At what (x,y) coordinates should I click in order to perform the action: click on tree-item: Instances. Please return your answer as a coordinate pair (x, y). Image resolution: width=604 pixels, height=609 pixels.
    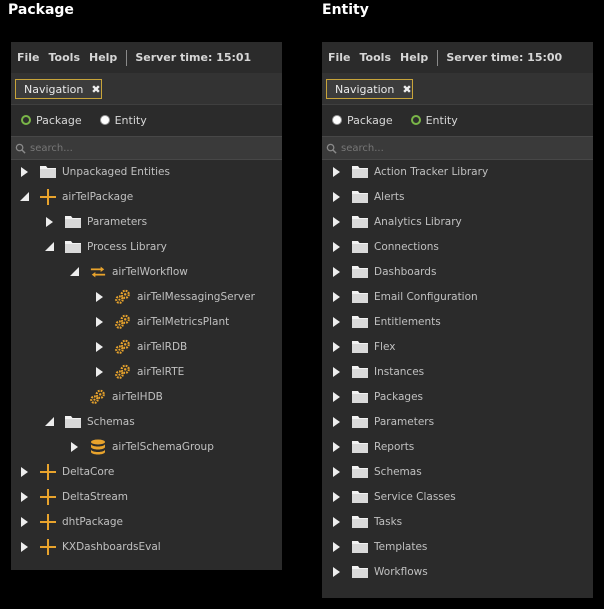
    Looking at the image, I should click on (377, 371).